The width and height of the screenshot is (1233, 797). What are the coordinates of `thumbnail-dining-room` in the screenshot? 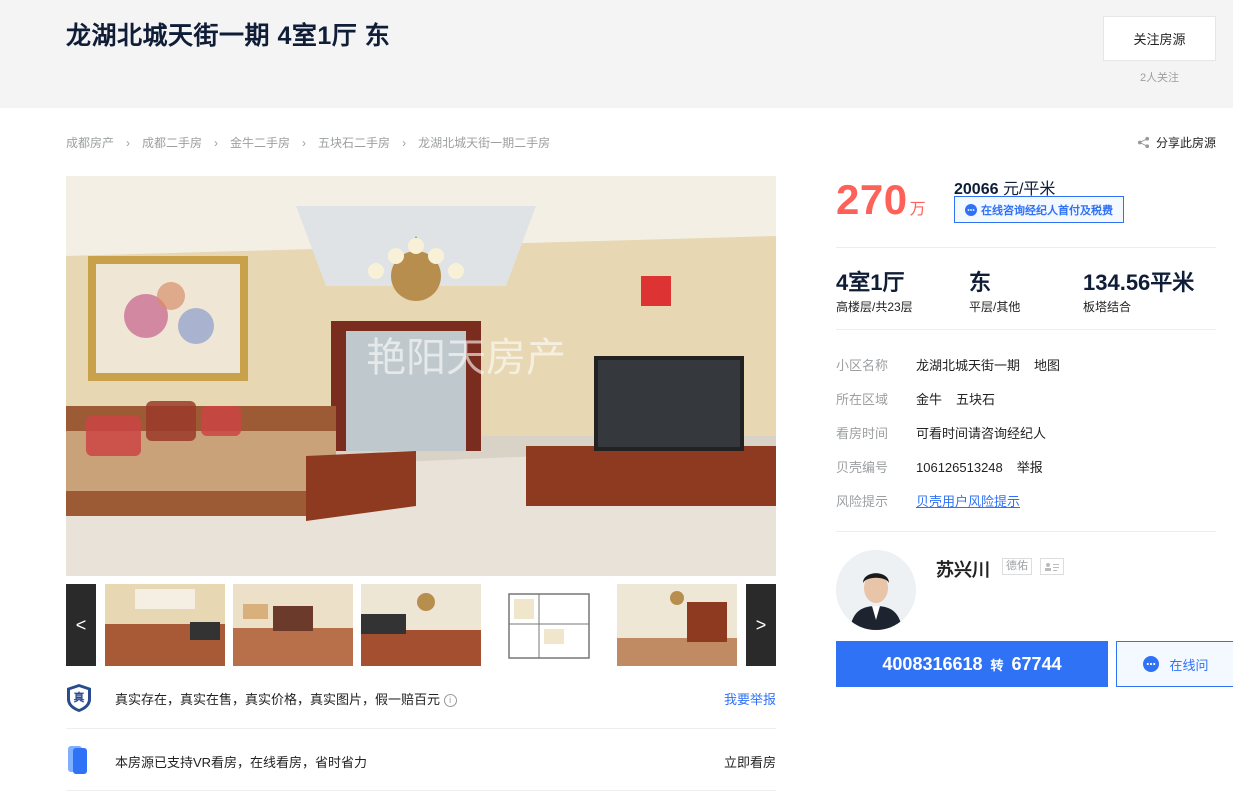 It's located at (677, 625).